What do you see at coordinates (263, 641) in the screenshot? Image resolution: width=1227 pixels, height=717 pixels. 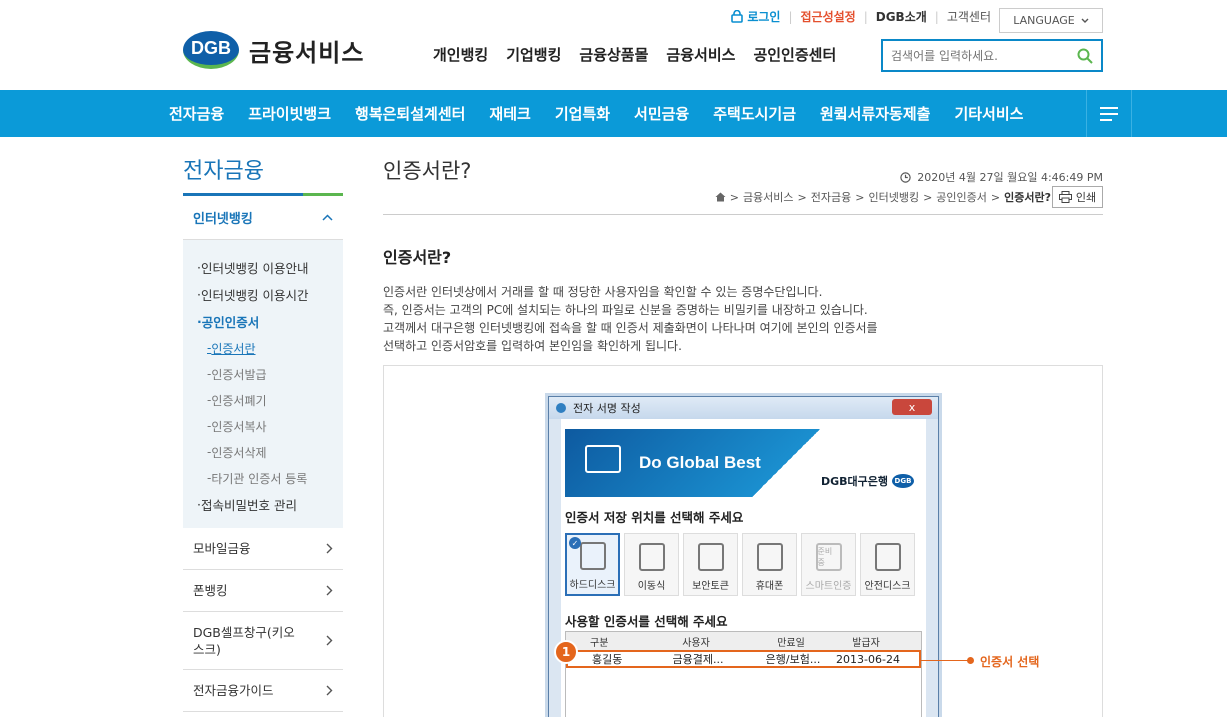 I see `sidebar-item-kiosk: DGB셀프창구(키오스크)` at bounding box center [263, 641].